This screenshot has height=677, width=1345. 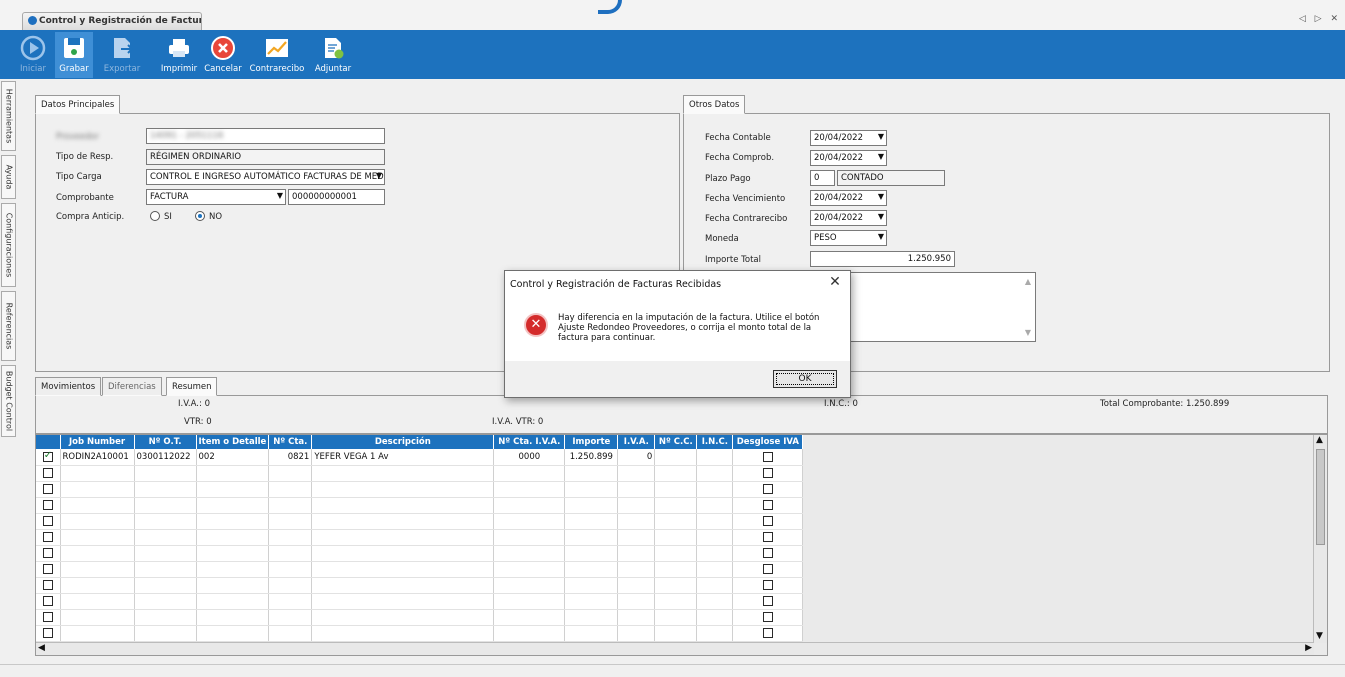 I want to click on scroll-up-icon: ▲, so click(x=1319, y=440).